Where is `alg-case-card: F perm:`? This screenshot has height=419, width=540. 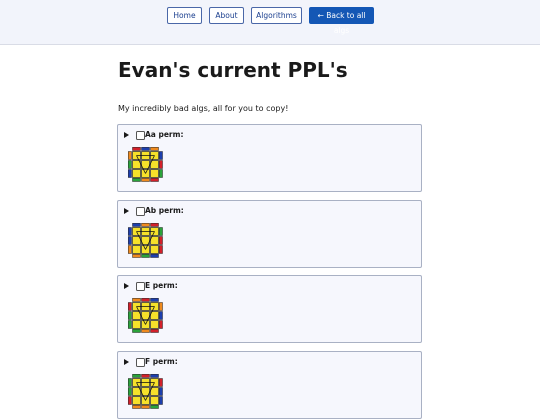 alg-case-card: F perm: is located at coordinates (269, 385).